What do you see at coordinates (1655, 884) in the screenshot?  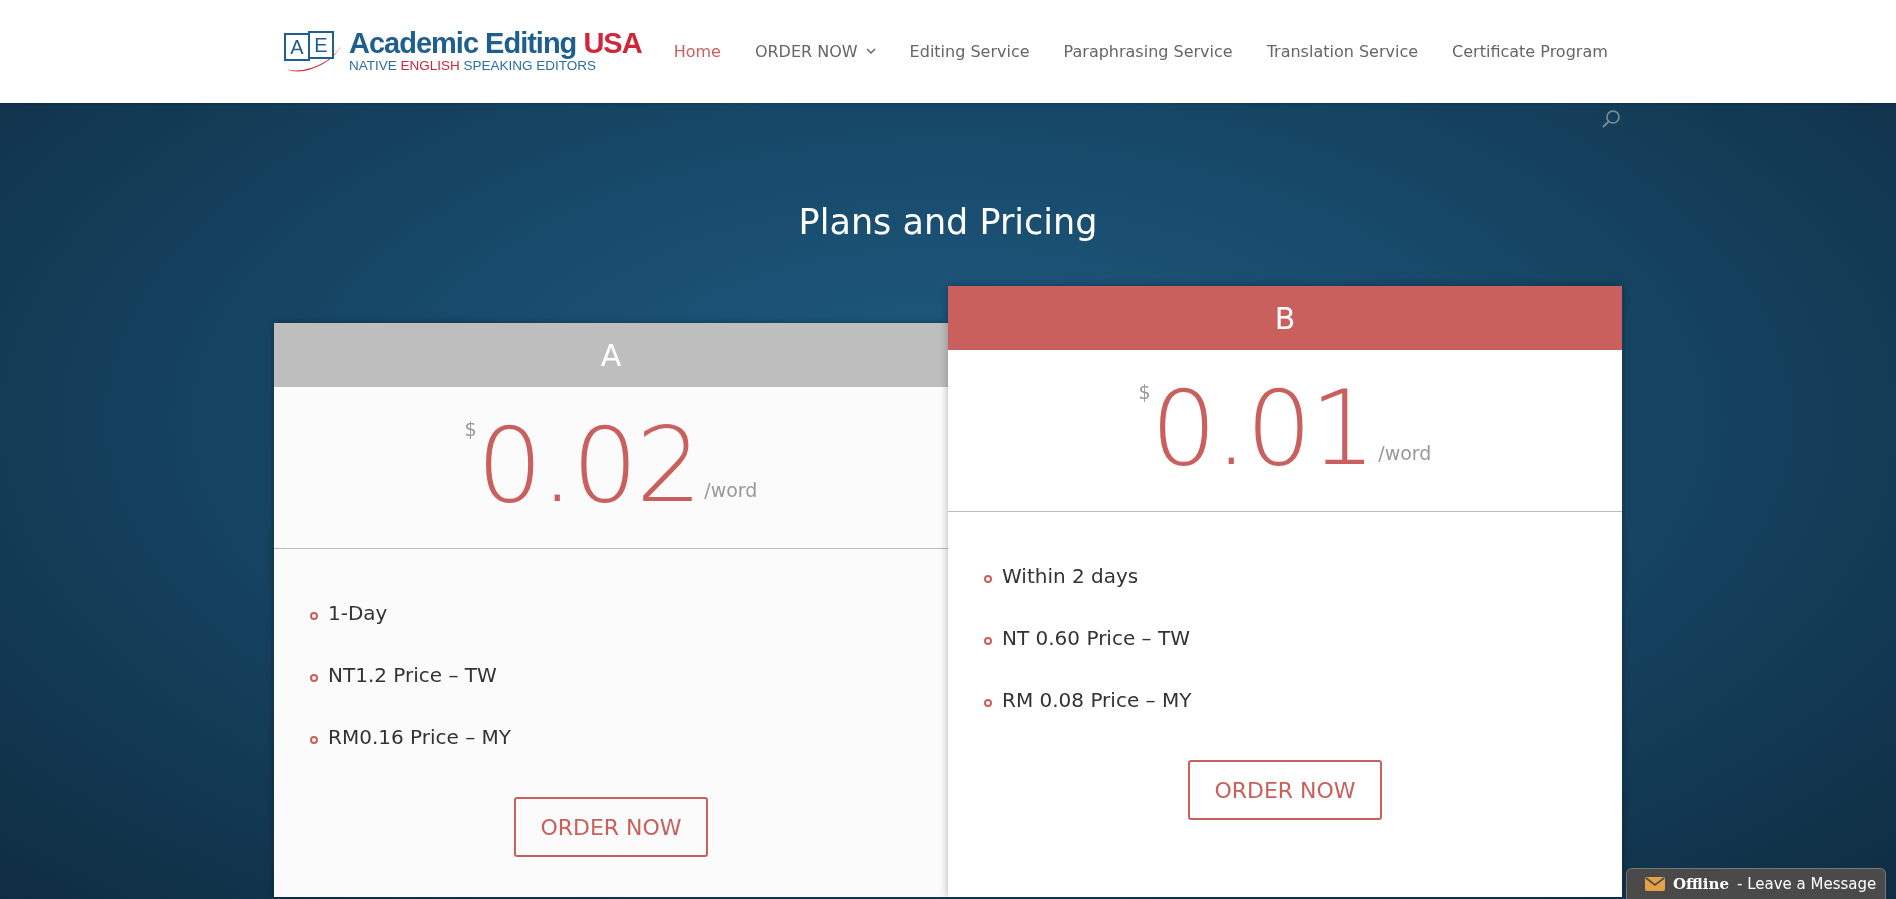 I see `mail-icon` at bounding box center [1655, 884].